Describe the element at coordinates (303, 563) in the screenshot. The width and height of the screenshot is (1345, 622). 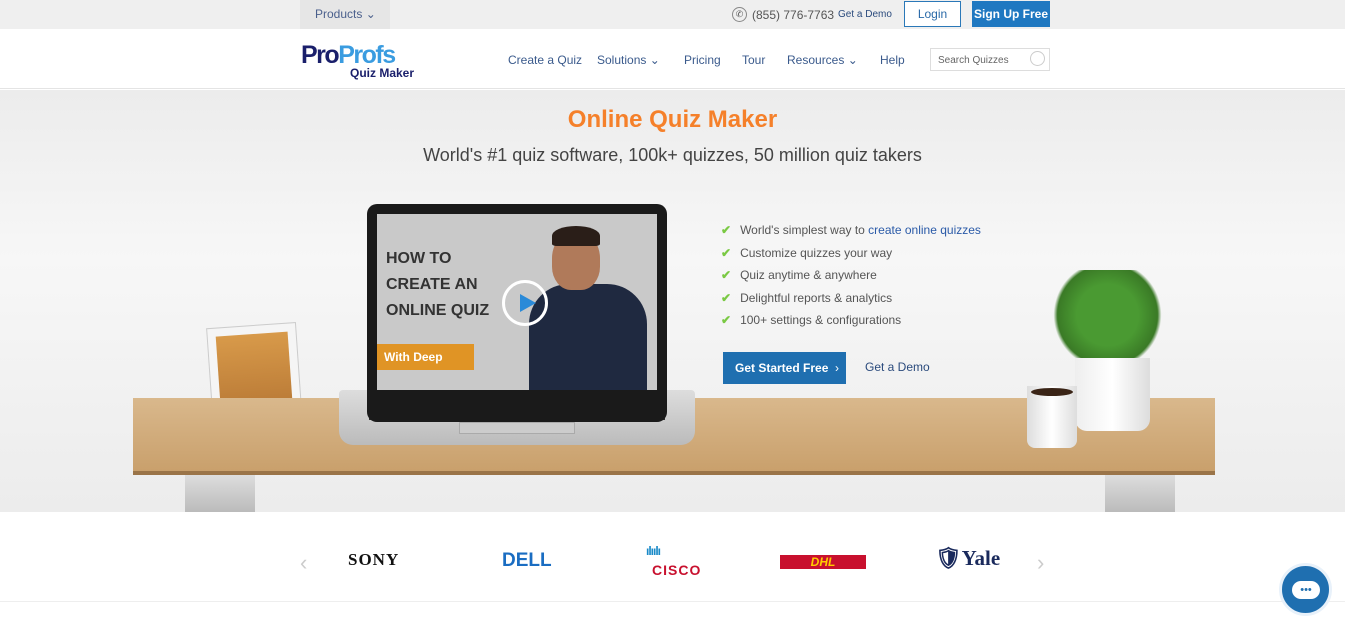
I see `prev-arrow-icon: ‹` at that location.